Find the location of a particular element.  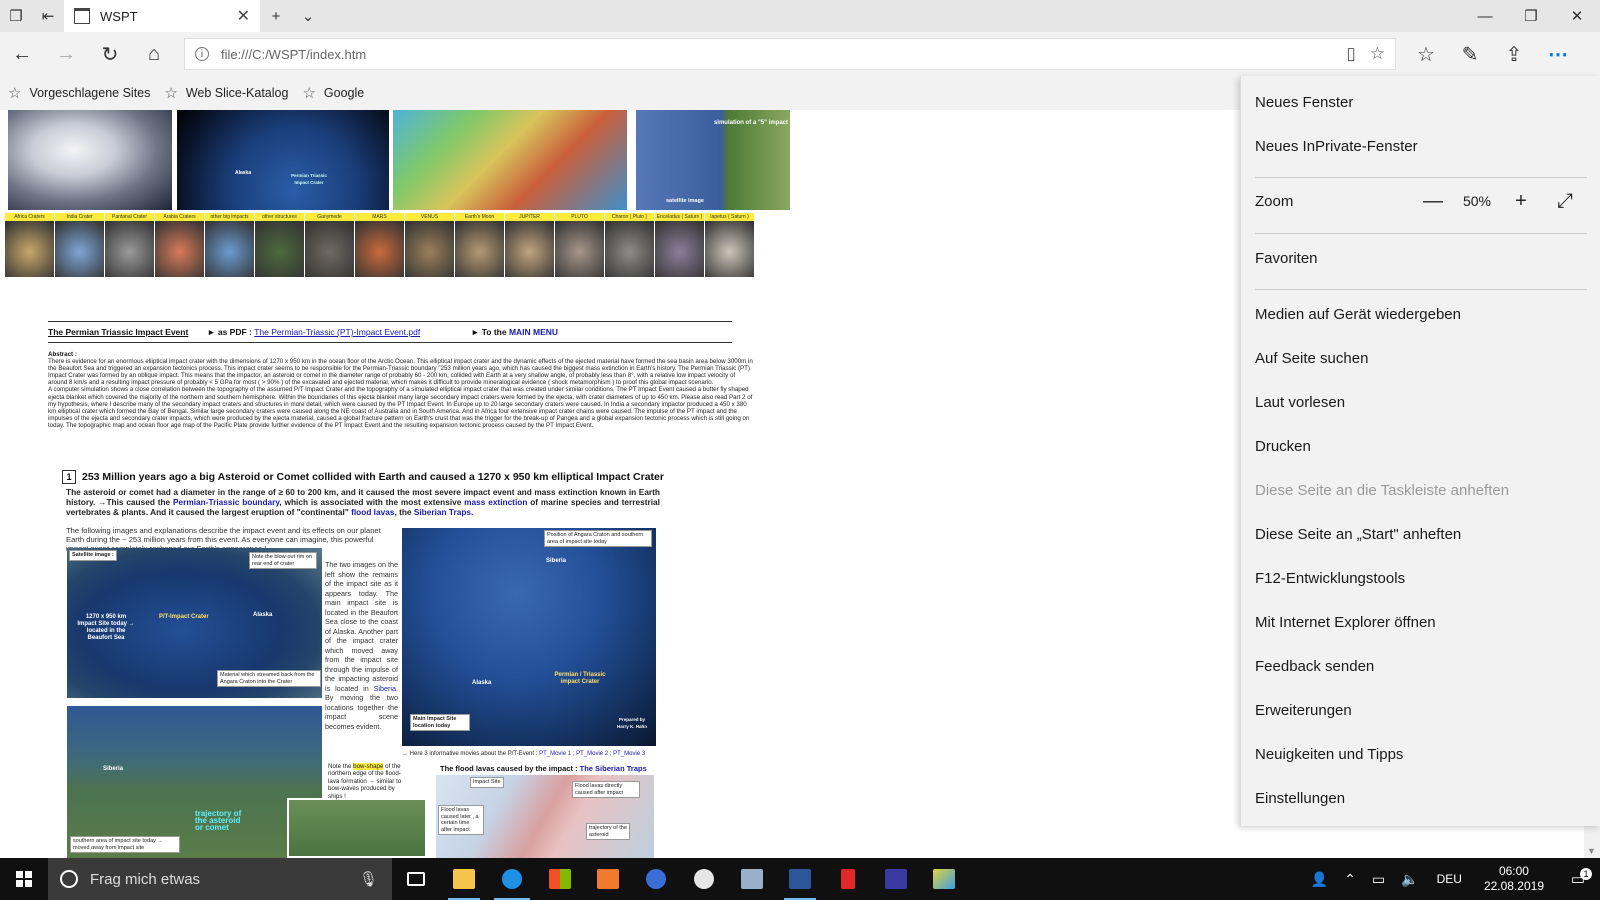

volume-icon: 🔈 is located at coordinates (1409, 879).